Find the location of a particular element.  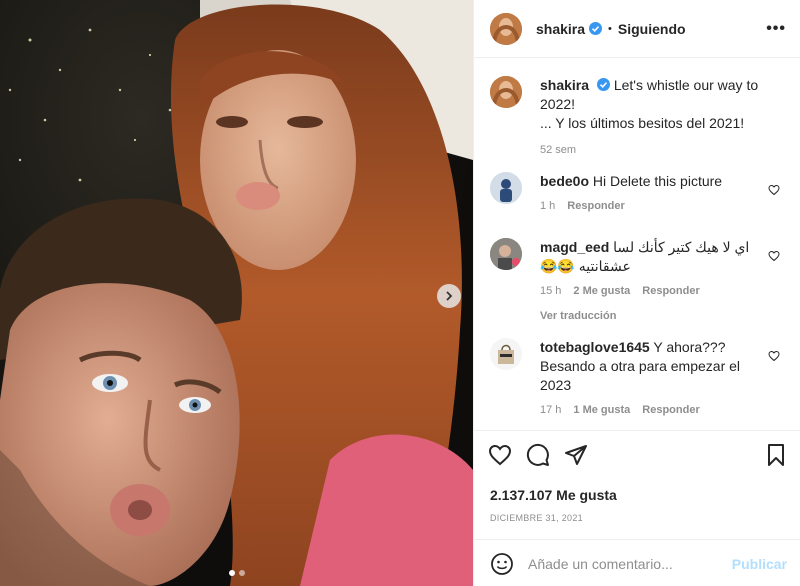

more-options-button: ••• is located at coordinates (776, 29).